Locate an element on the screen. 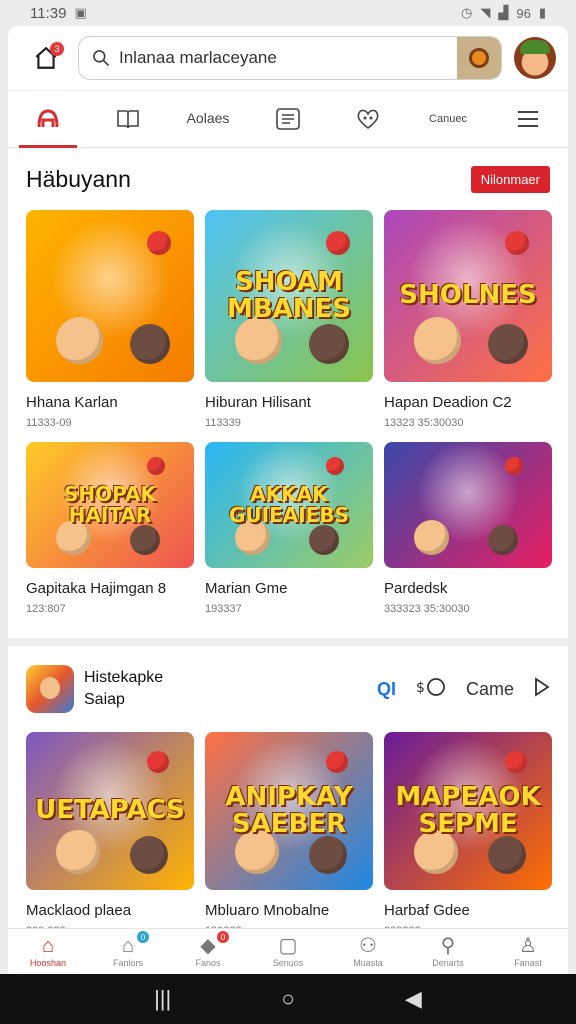 Image resolution: width=576 pixels, height=1024 pixels. thumbnail-title: SHOLNES is located at coordinates (468, 295).